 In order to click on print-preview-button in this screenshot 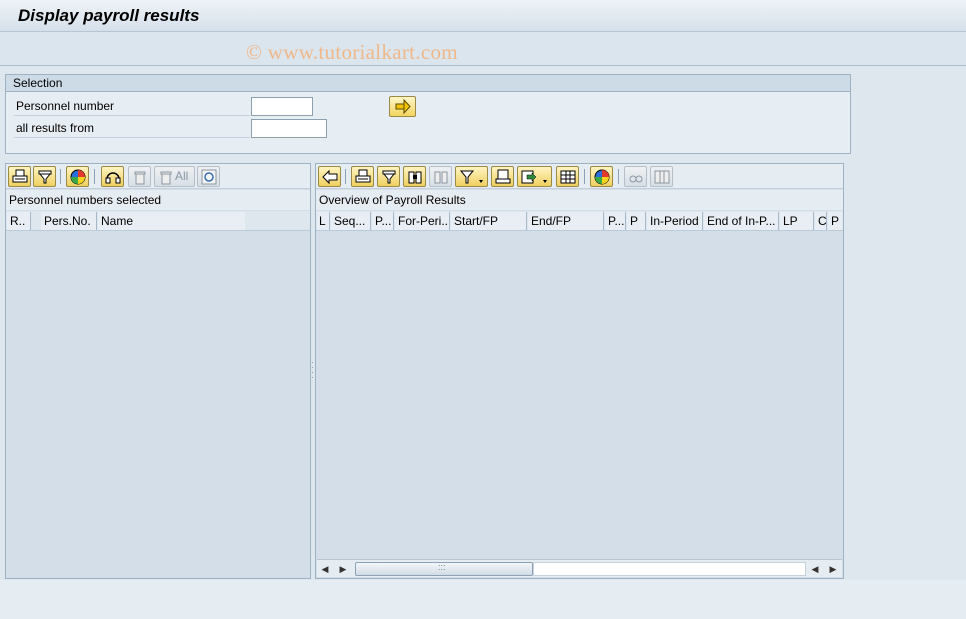, I will do `click(502, 176)`.